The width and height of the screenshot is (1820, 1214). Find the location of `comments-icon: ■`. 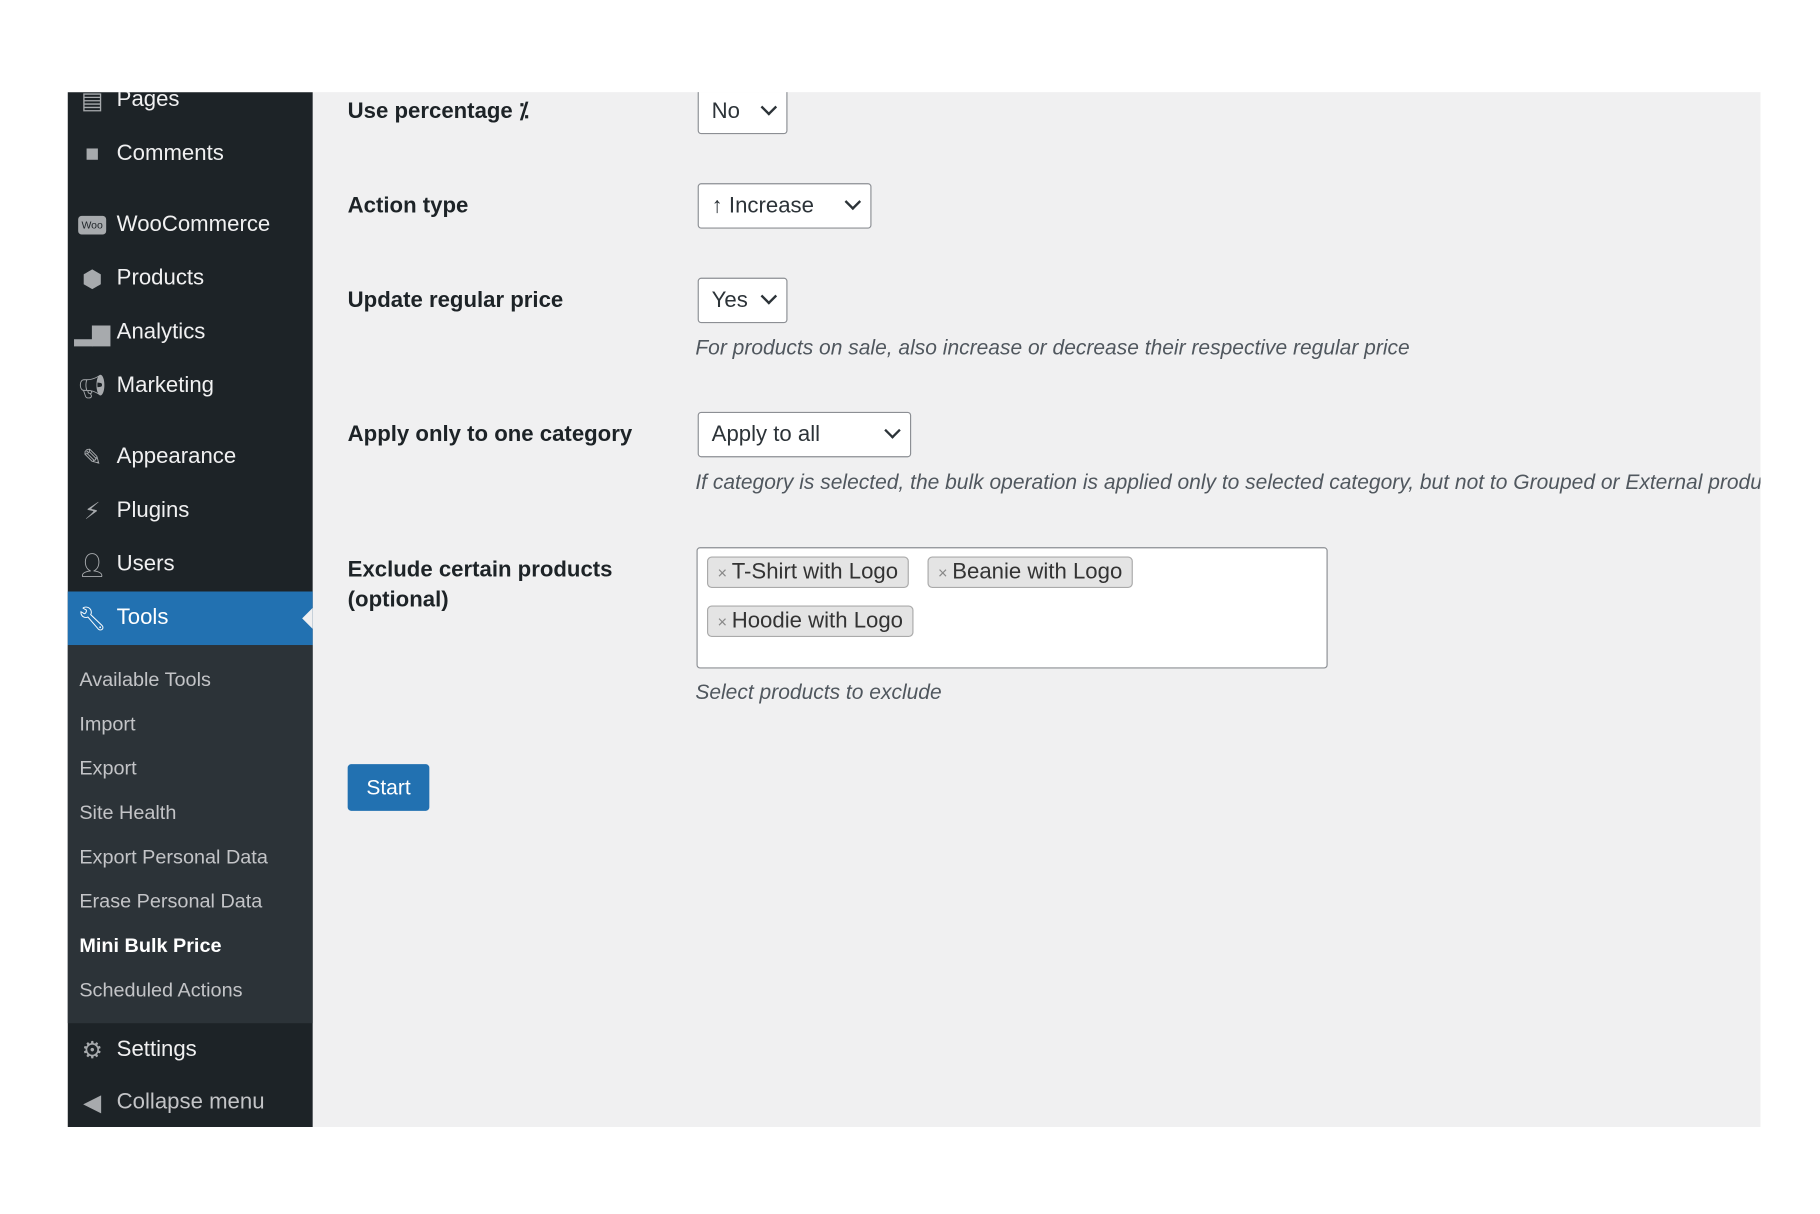

comments-icon: ■ is located at coordinates (92, 153).